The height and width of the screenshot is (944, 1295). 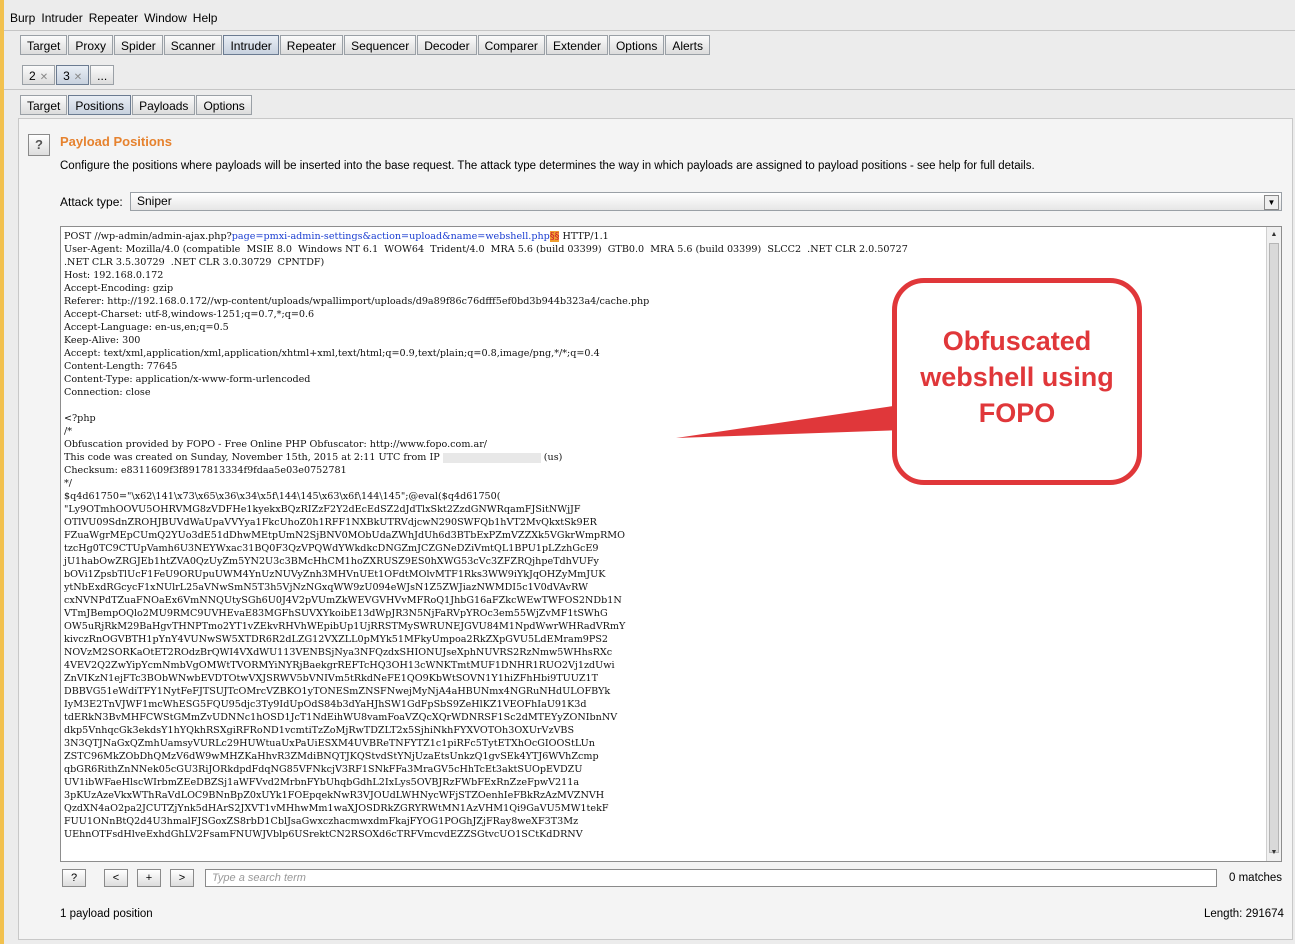 I want to click on header-line: Connection: close, so click(x=107, y=392).